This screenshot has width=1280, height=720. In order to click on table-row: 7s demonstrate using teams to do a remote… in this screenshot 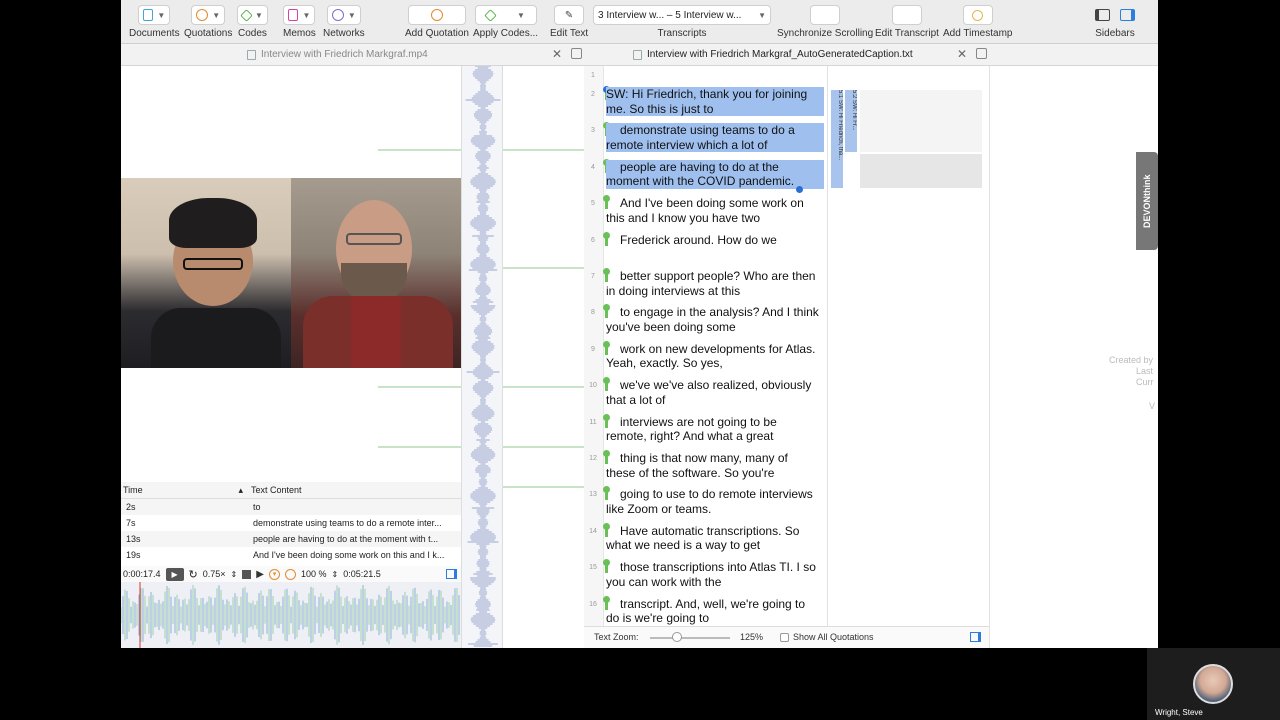, I will do `click(291, 523)`.